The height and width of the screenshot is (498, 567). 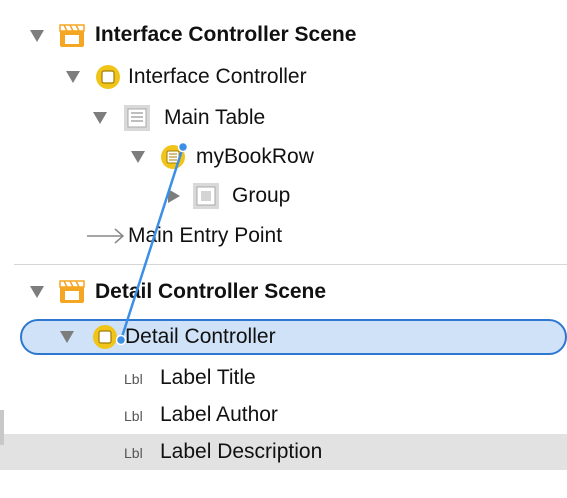 I want to click on segue-connection, so click(x=152, y=243).